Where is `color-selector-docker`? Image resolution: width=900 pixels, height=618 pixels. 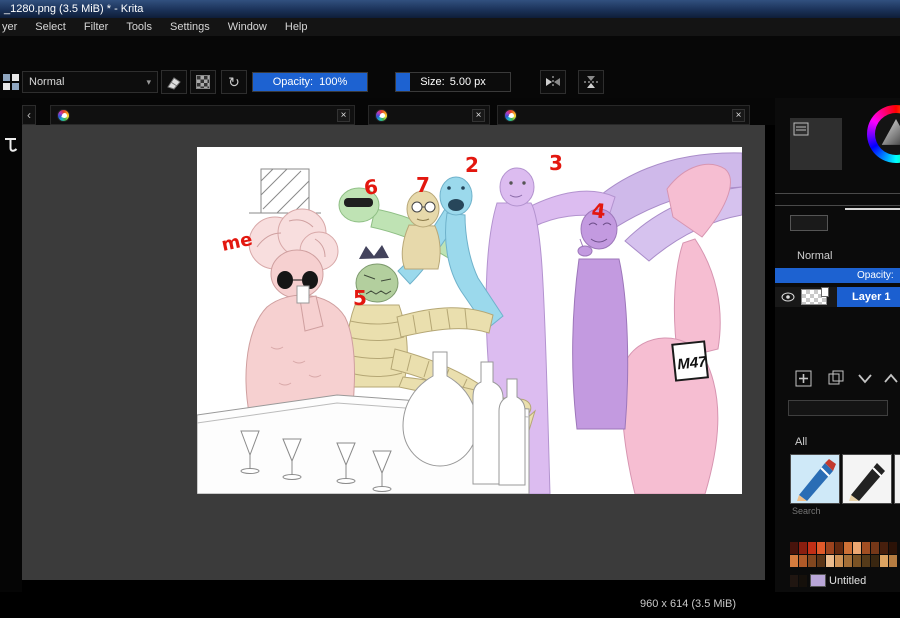 color-selector-docker is located at coordinates (816, 144).